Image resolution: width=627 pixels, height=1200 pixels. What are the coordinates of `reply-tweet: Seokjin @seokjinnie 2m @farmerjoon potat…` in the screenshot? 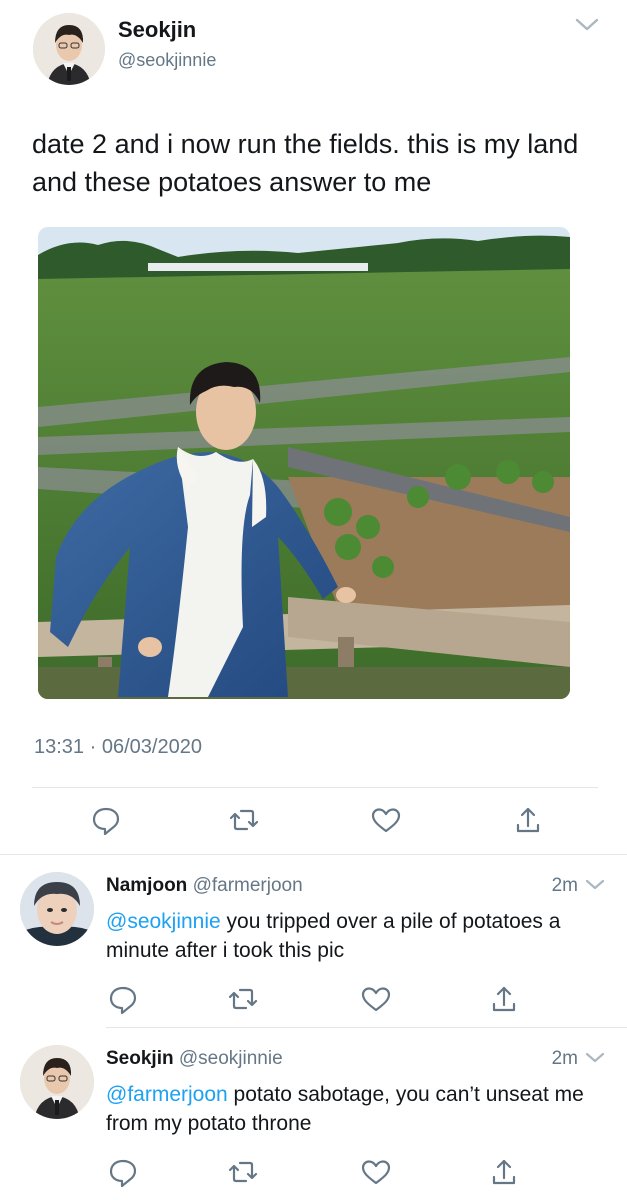 It's located at (313, 1114).